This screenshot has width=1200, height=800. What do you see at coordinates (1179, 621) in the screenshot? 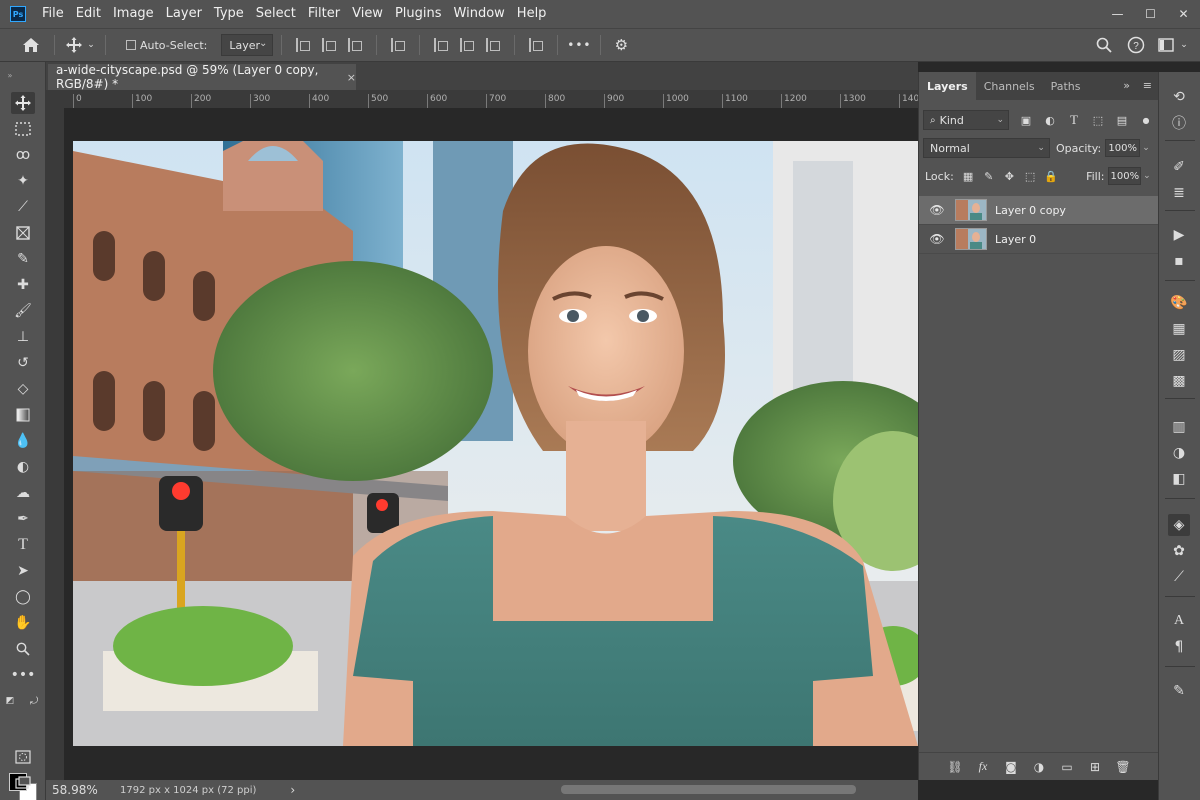
I see `character-icon: A` at bounding box center [1179, 621].